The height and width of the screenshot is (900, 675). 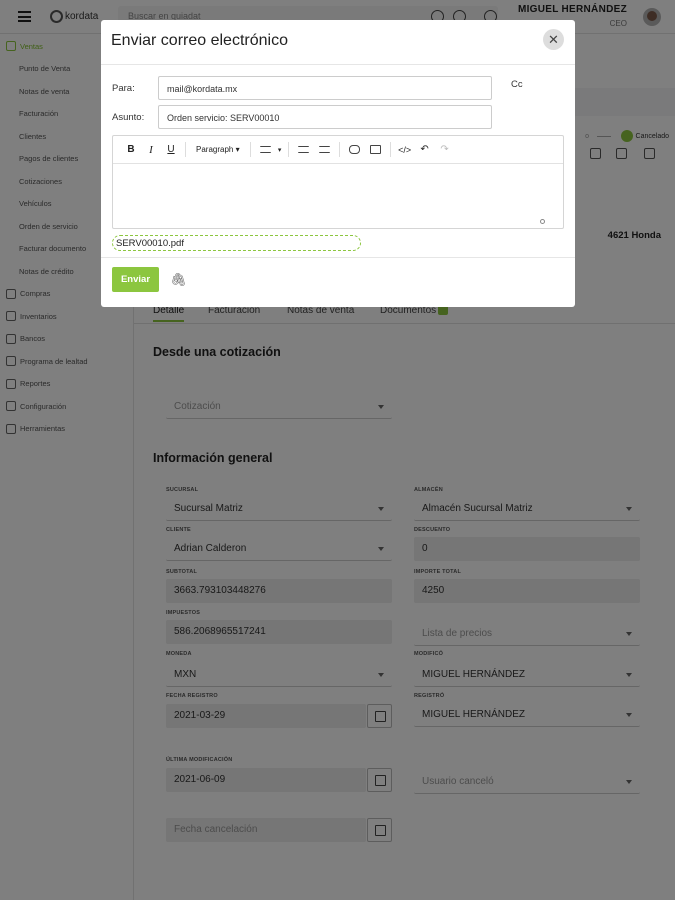 What do you see at coordinates (199, 40) in the screenshot?
I see `dialog-title: Enviar correo electrónico` at bounding box center [199, 40].